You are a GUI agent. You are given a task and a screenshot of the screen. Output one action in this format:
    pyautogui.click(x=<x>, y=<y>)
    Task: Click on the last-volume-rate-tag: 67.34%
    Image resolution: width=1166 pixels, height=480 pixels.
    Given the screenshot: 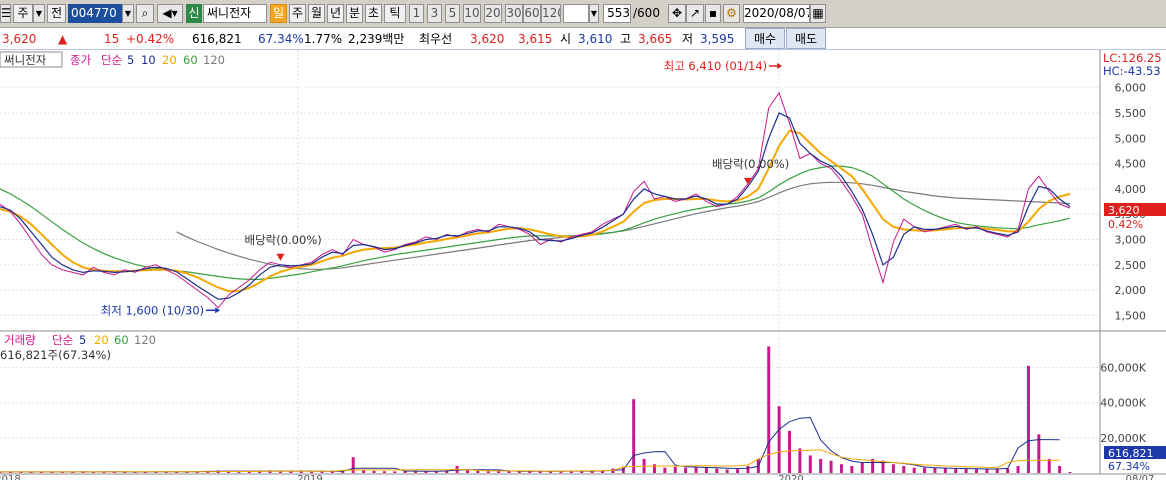 What is the action you would take?
    pyautogui.click(x=1129, y=466)
    